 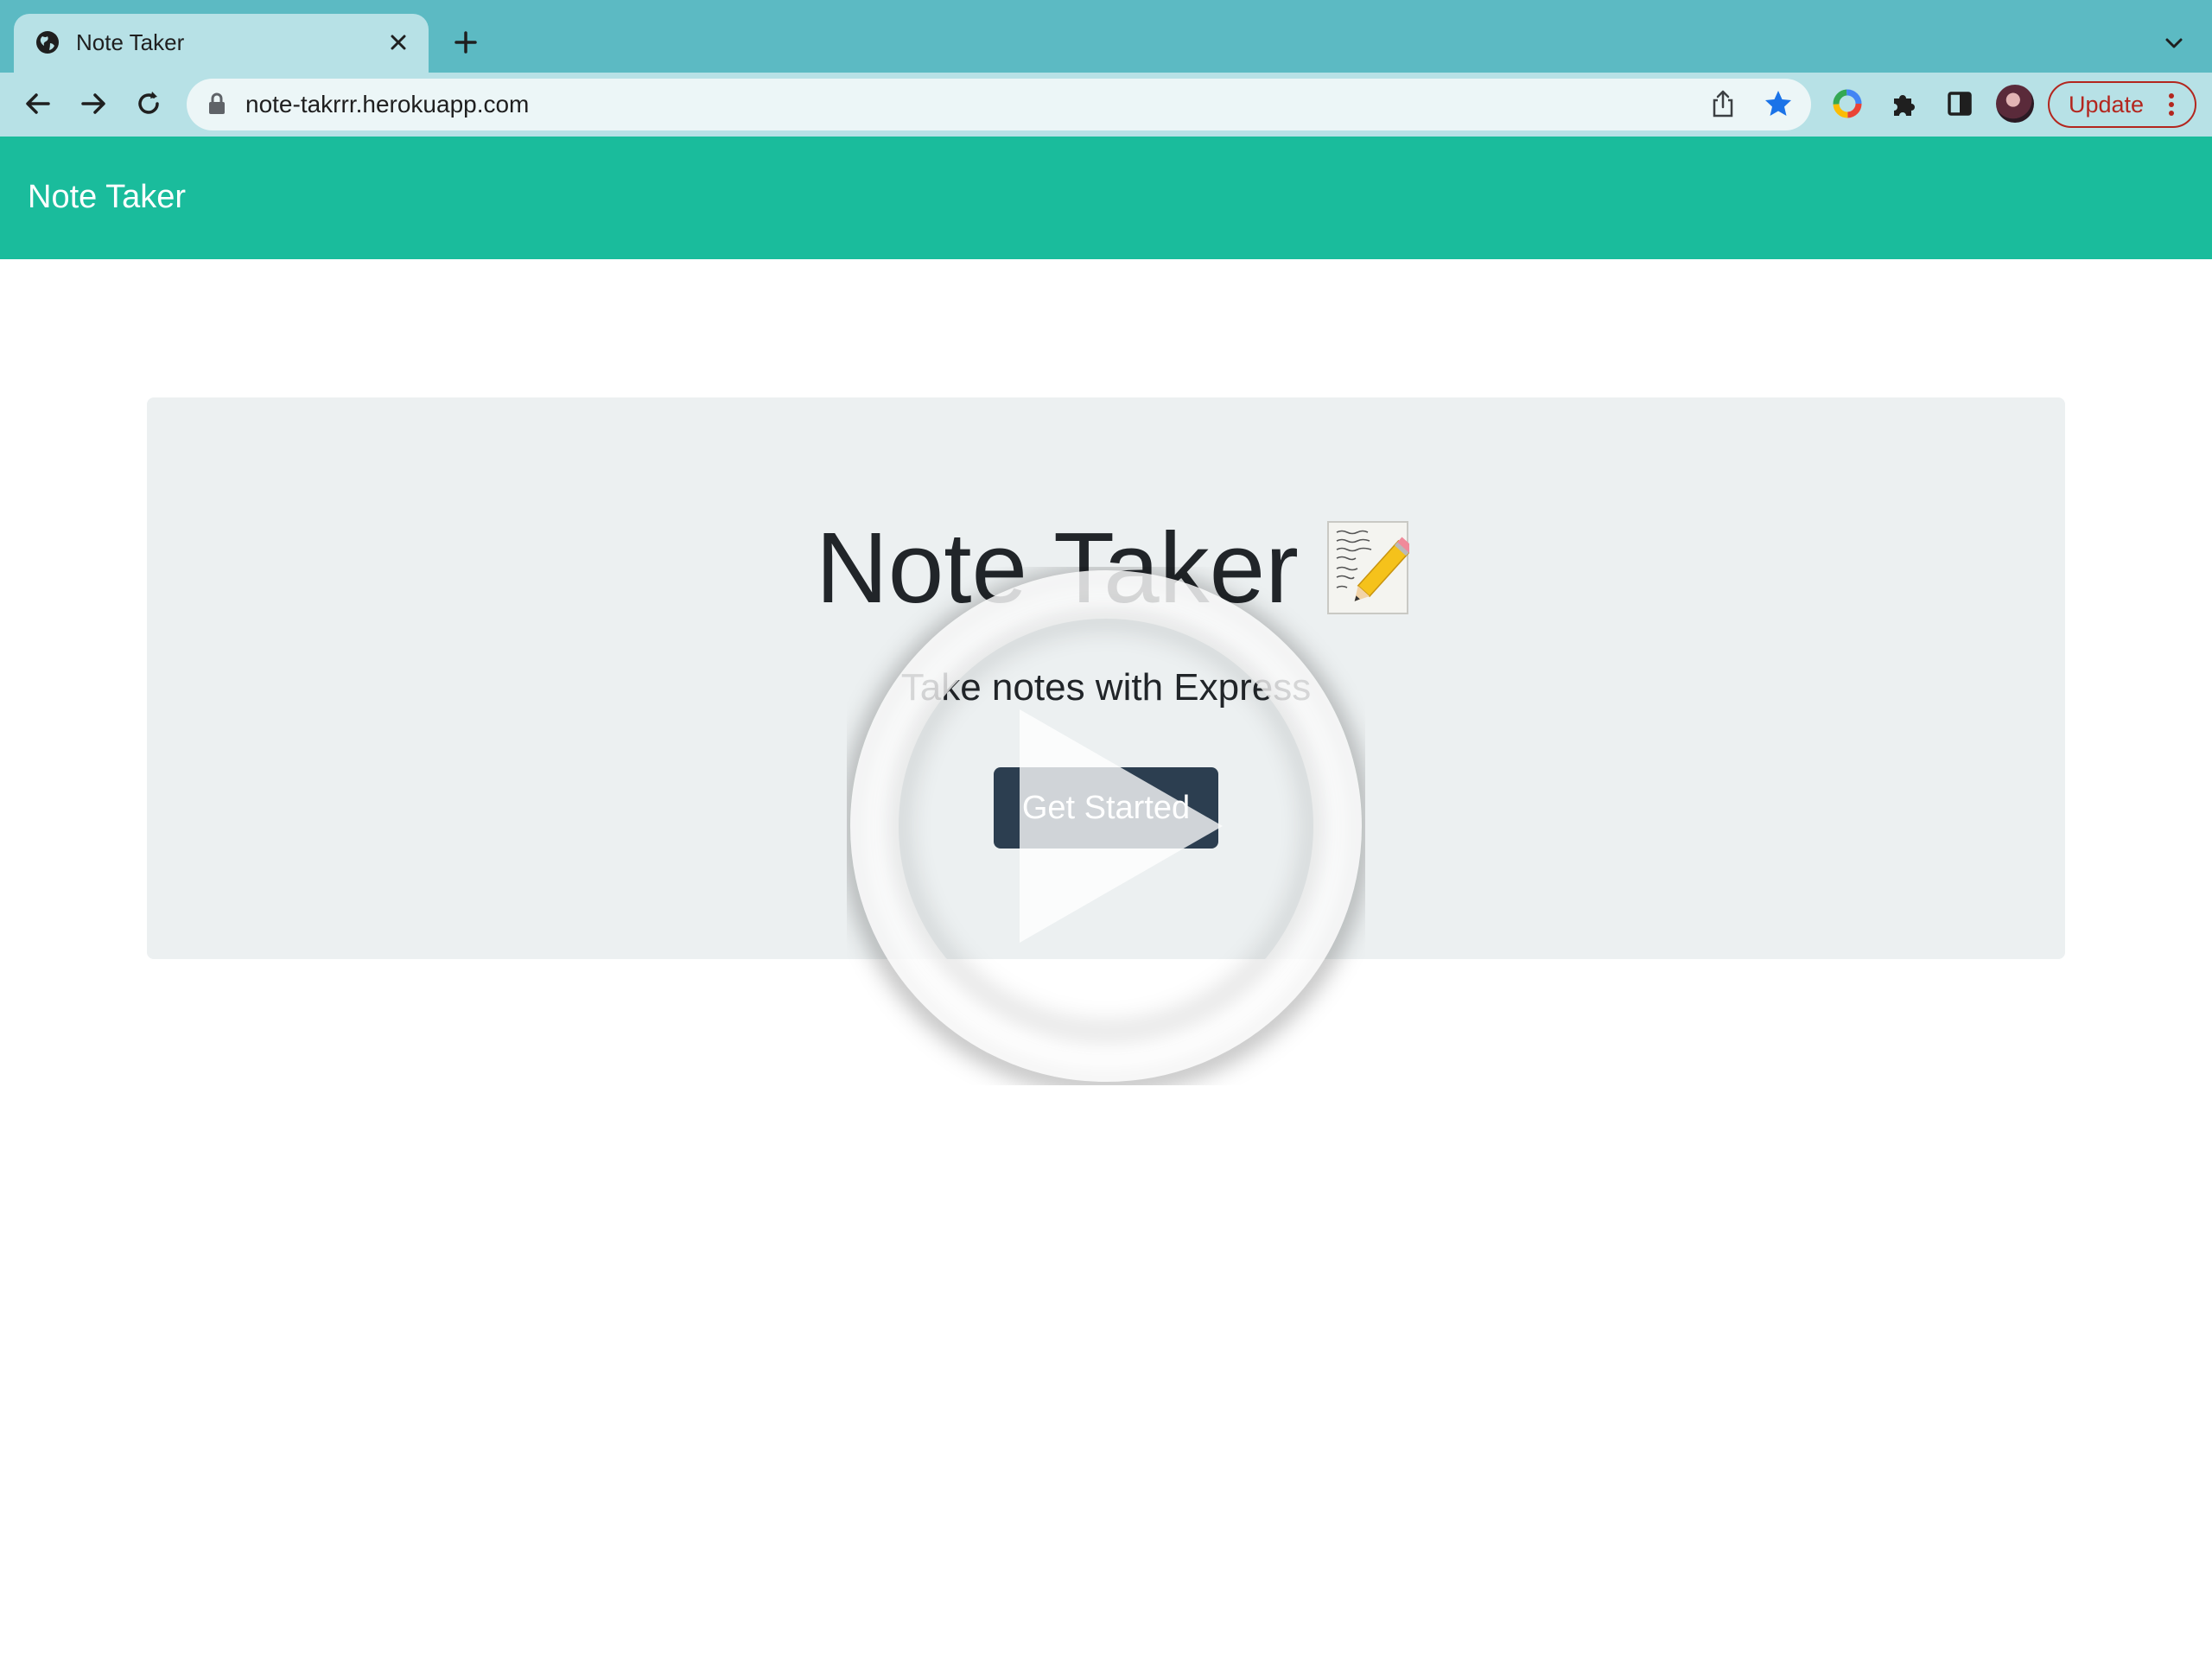 I want to click on update-label: Update, so click(x=2106, y=104).